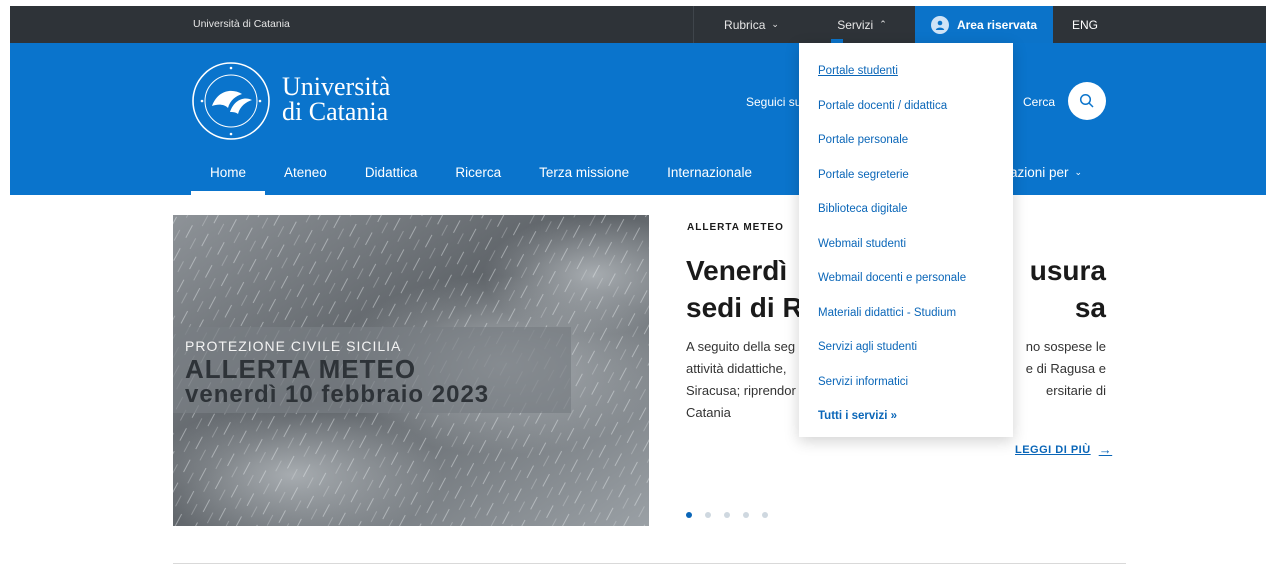 This screenshot has width=1276, height=565. I want to click on university-top-link: Università di Catania, so click(241, 24).